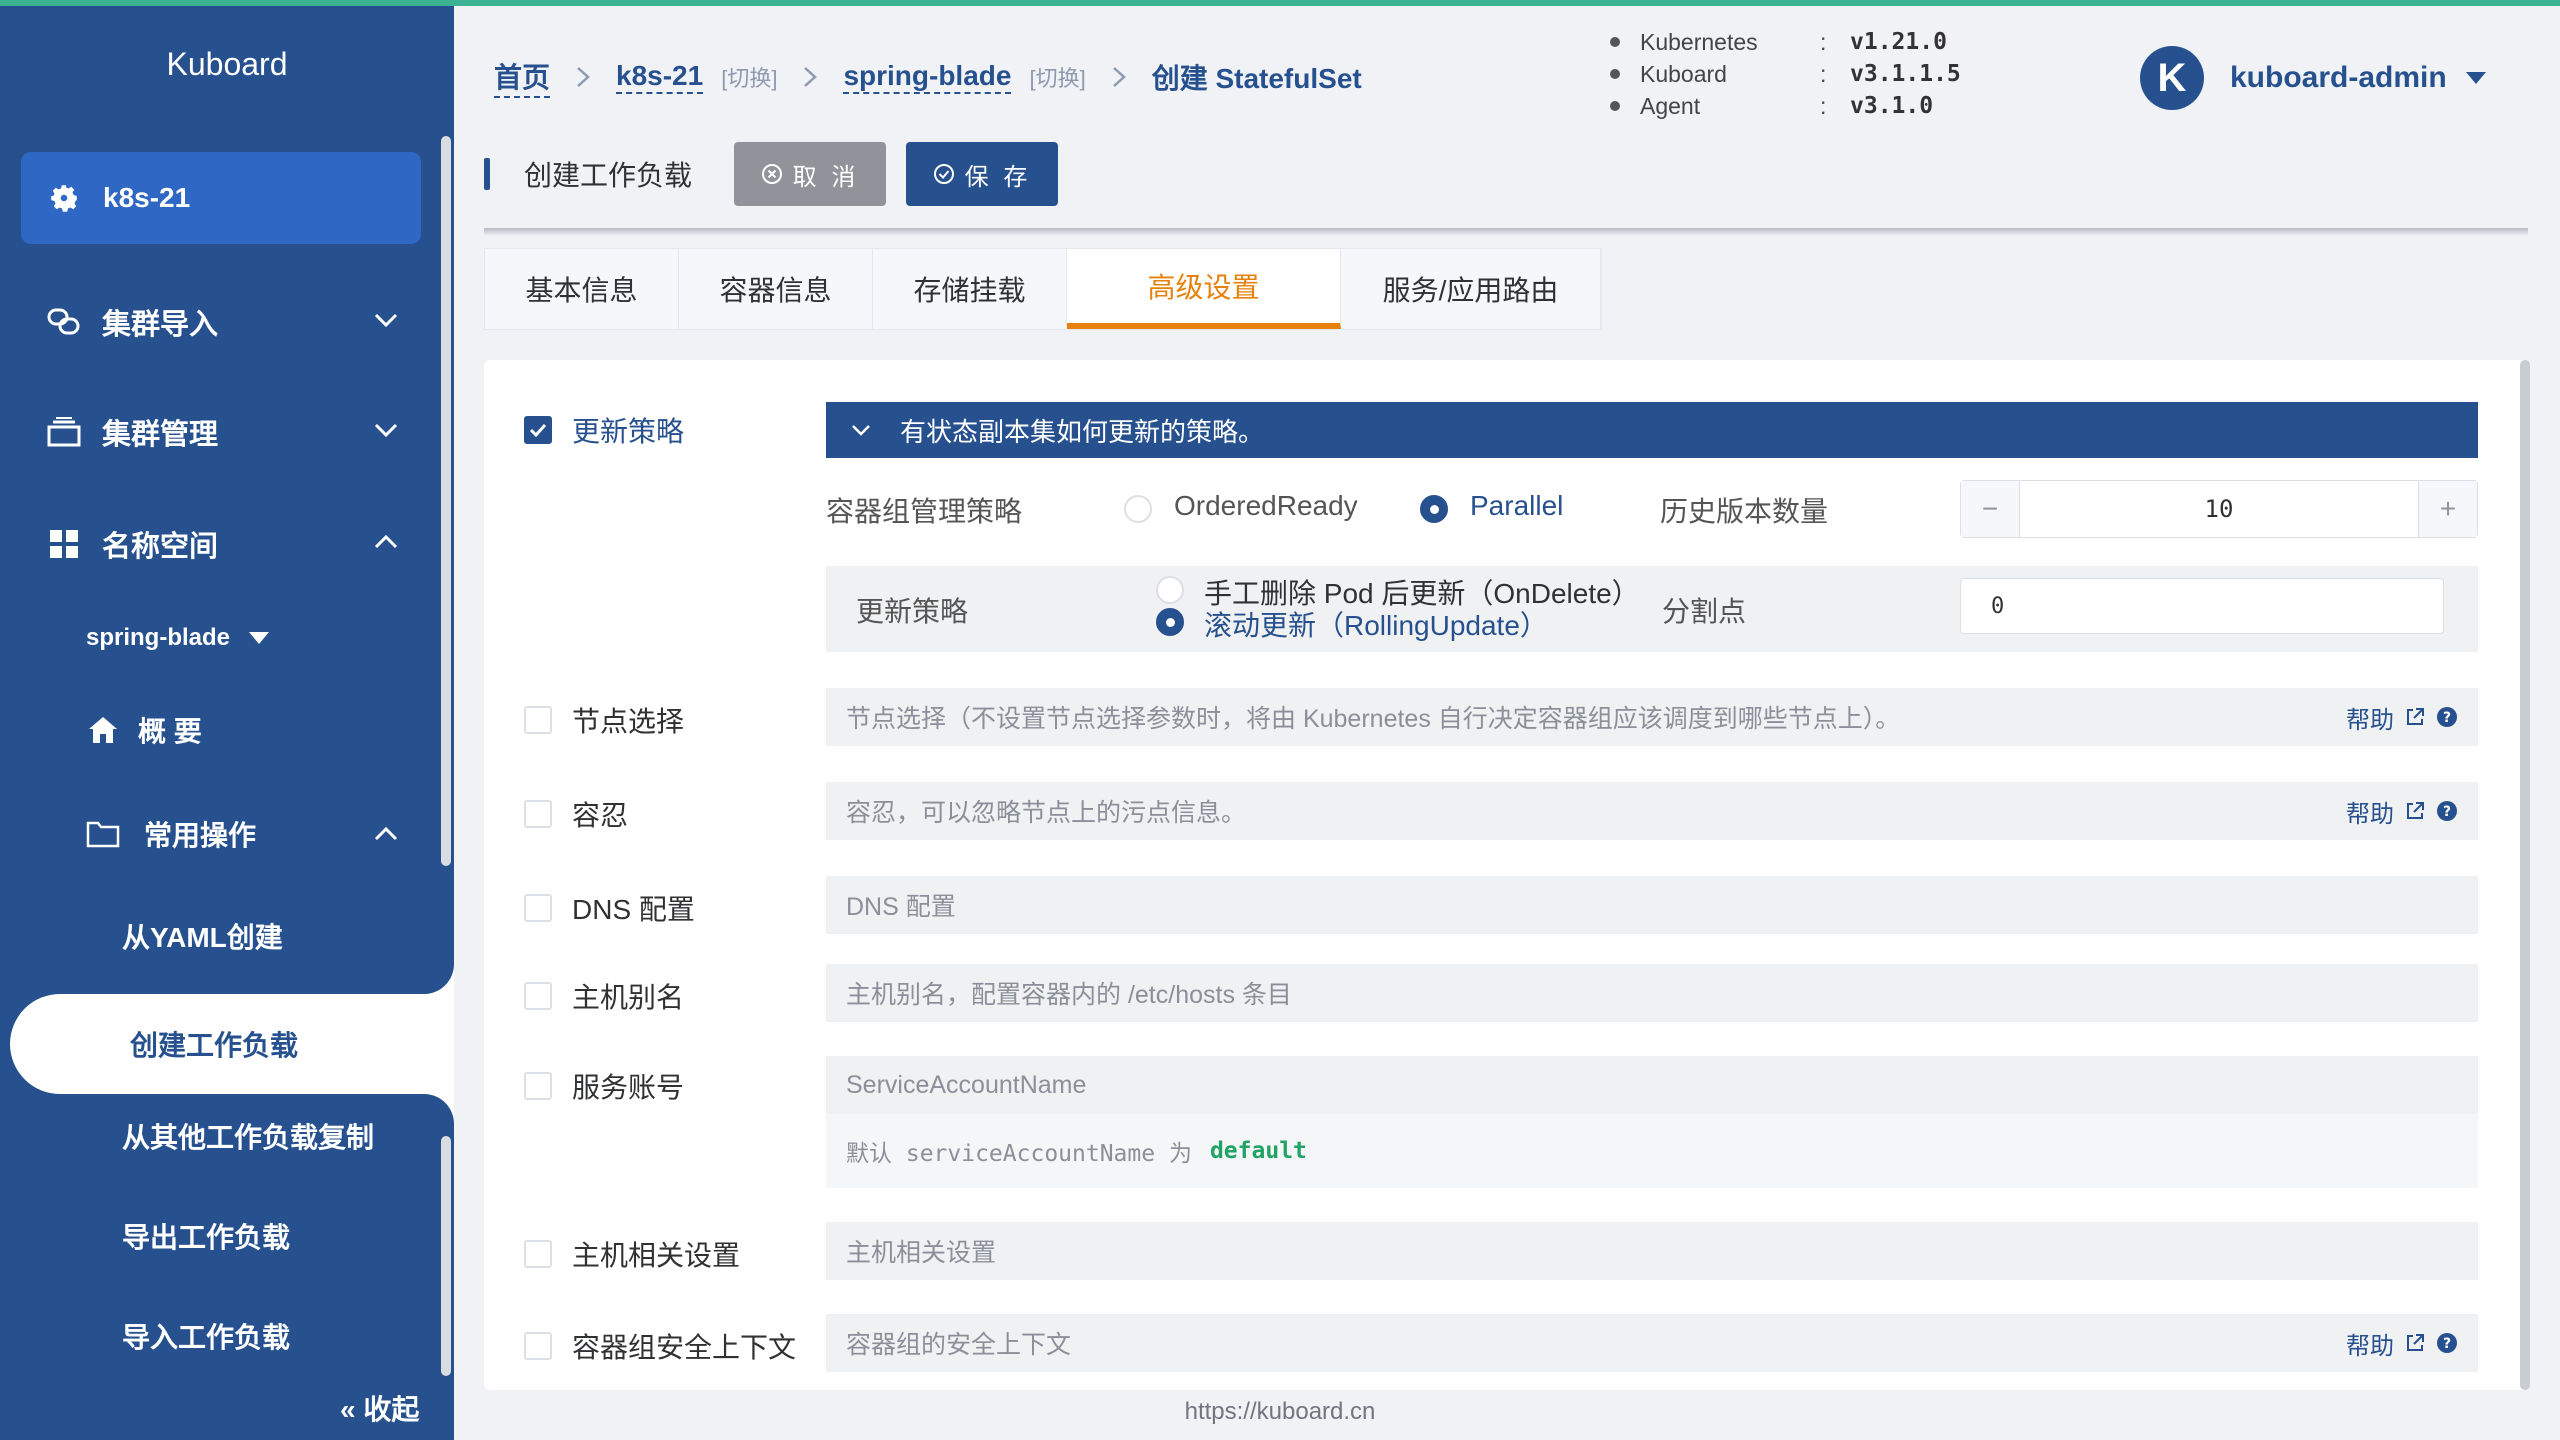 This screenshot has width=2560, height=1440. Describe the element at coordinates (660, 77) in the screenshot. I see `breadcrumb-cluster: k8s-21` at that location.